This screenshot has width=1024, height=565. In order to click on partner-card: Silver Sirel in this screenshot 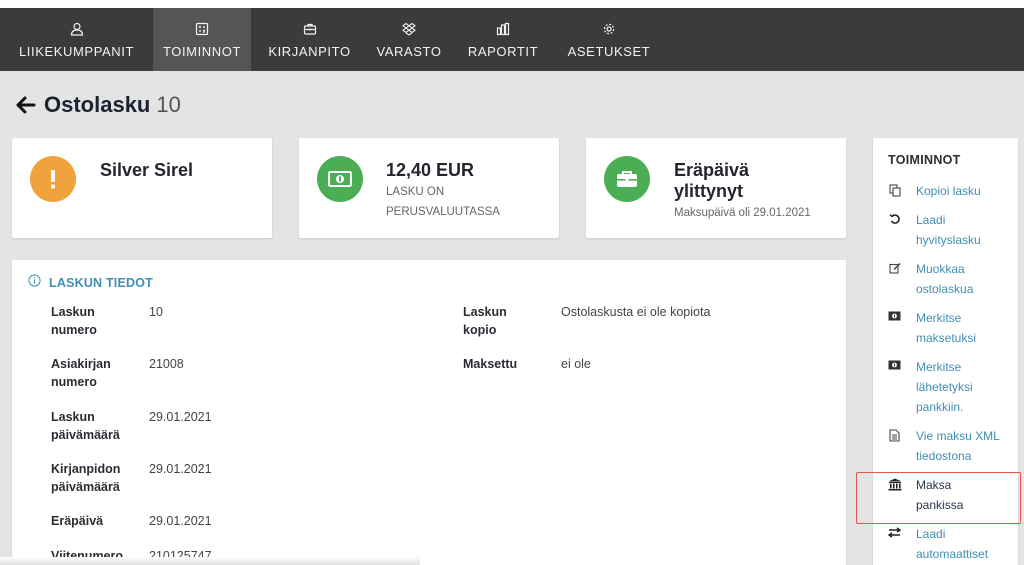, I will do `click(142, 188)`.